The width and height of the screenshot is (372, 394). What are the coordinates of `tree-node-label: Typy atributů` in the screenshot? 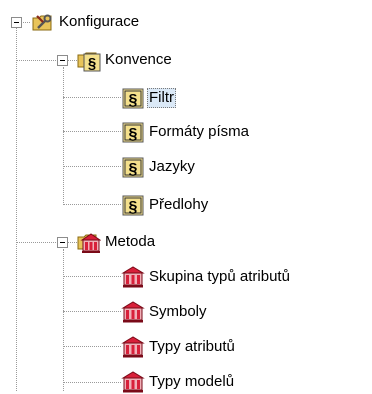 It's located at (192, 346).